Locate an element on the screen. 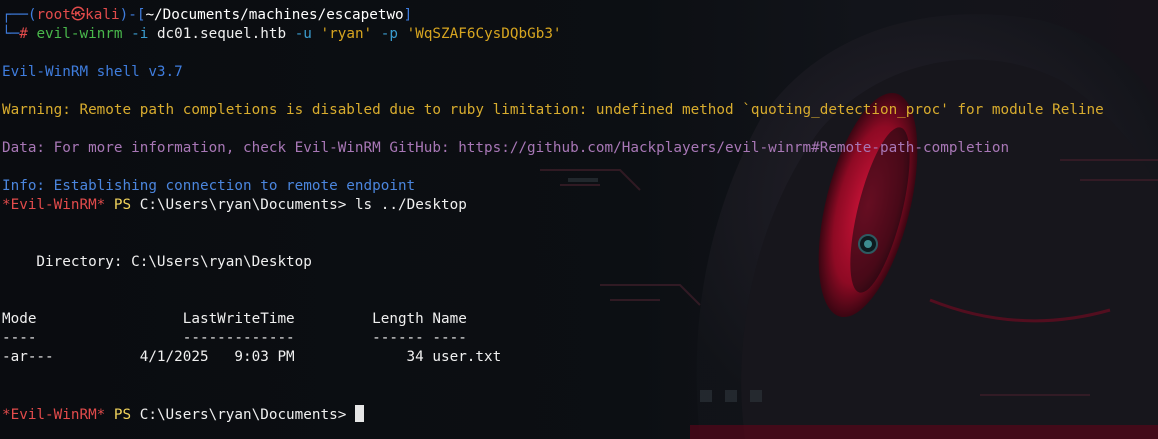  command-flag-u: -u is located at coordinates (303, 34).